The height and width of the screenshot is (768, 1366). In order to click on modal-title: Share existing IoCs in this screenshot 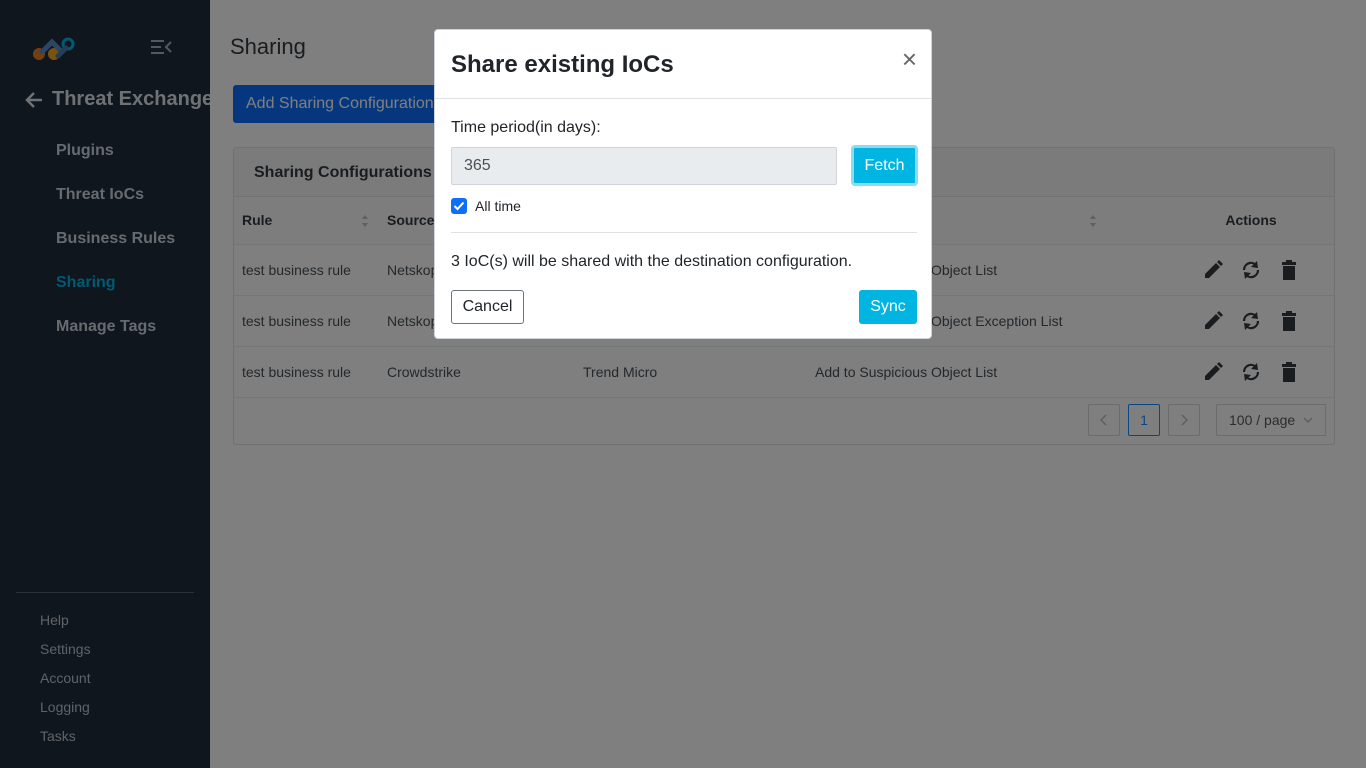, I will do `click(562, 64)`.